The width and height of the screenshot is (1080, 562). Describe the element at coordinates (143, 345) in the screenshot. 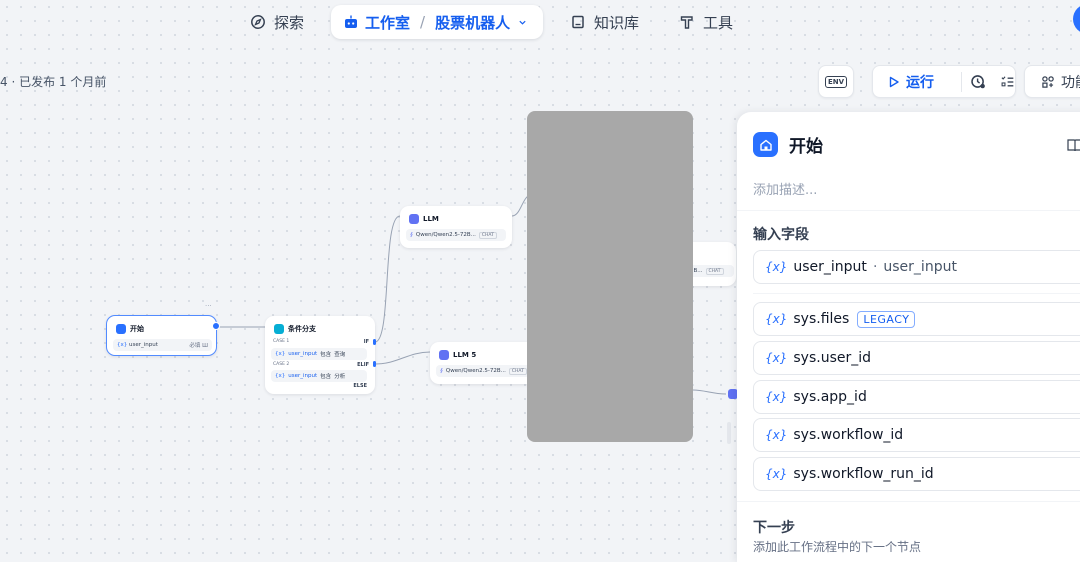

I see `start-var-name: user_input` at that location.